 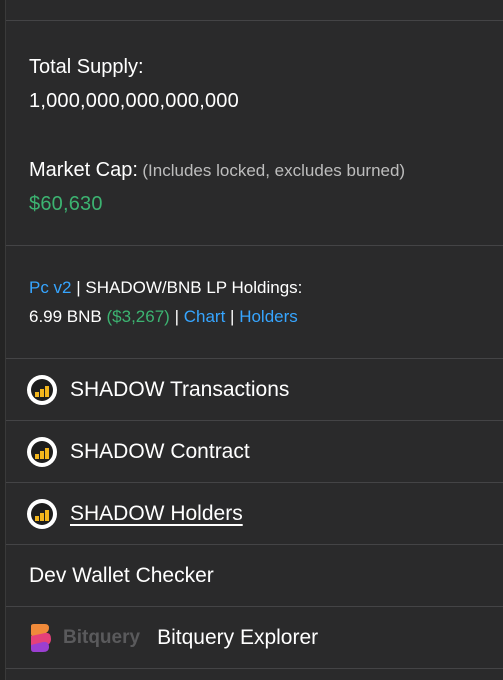 What do you see at coordinates (156, 513) in the screenshot?
I see `shadow-holders-label: SHADOW Holders` at bounding box center [156, 513].